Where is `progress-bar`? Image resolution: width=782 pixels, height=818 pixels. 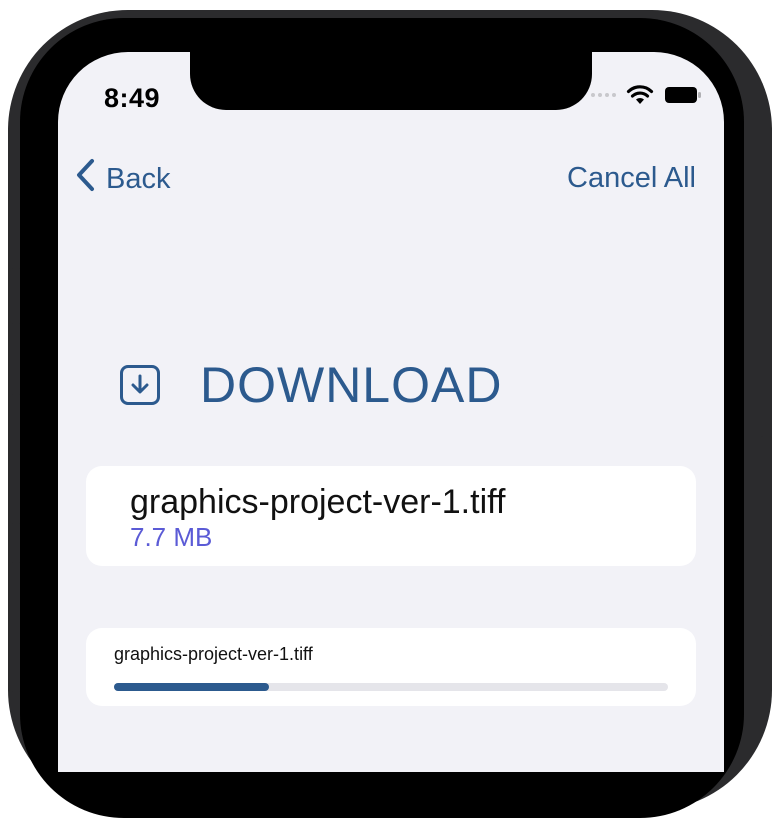
progress-bar is located at coordinates (391, 687).